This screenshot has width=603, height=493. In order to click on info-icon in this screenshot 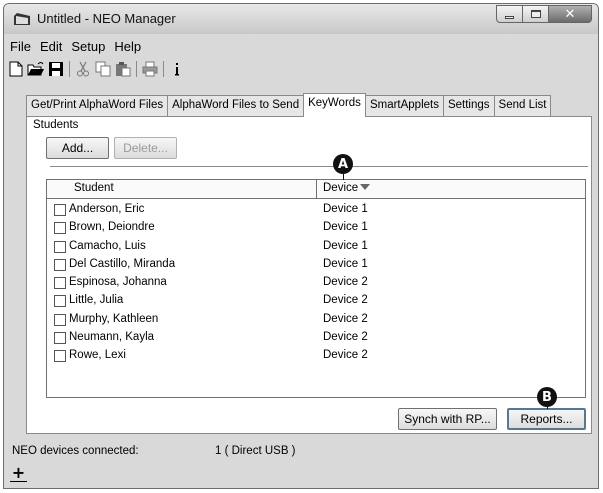, I will do `click(177, 69)`.